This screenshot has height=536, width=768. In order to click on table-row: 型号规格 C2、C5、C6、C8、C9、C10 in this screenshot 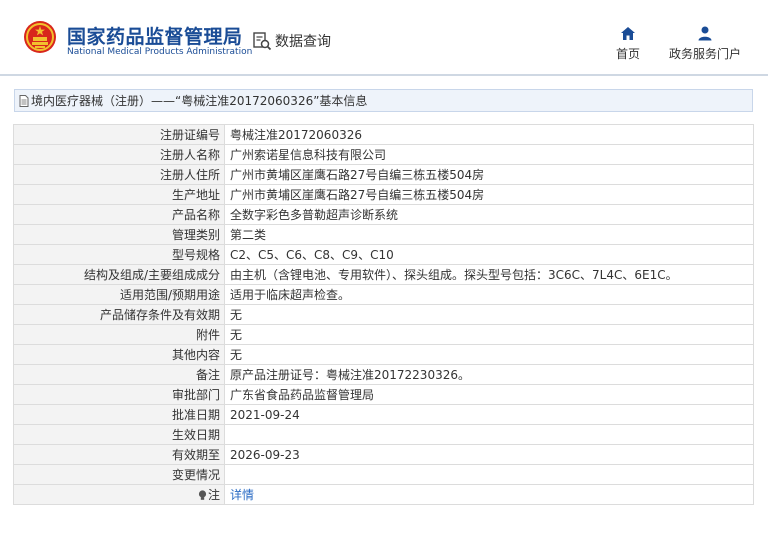, I will do `click(383, 254)`.